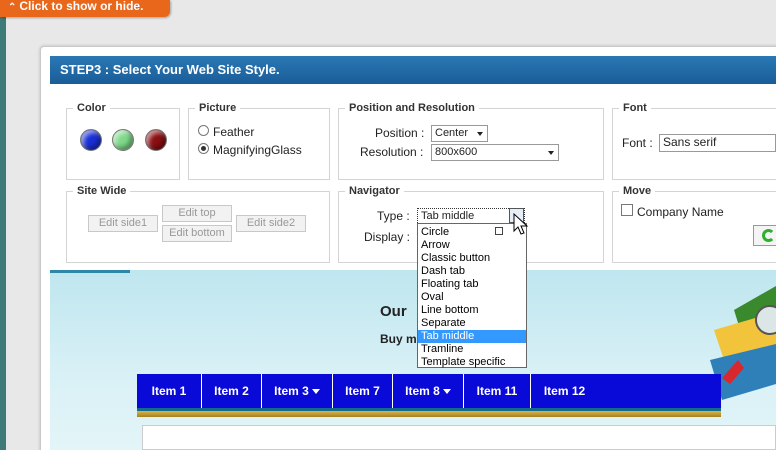  What do you see at coordinates (413, 70) in the screenshot?
I see `dialog-title: STEP3 : Select Your Web Site Style.` at bounding box center [413, 70].